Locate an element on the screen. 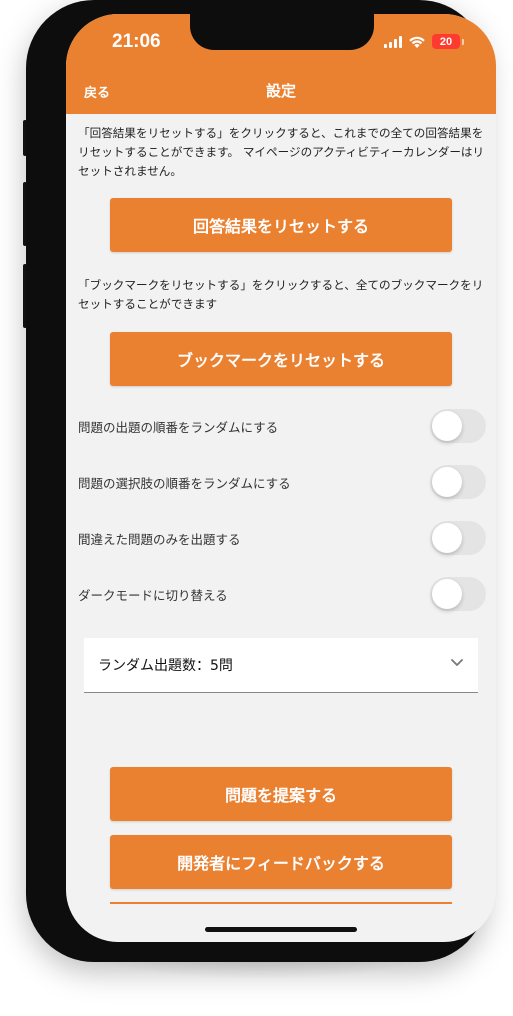 The width and height of the screenshot is (513, 1016). random-question-order-toggle is located at coordinates (458, 426).